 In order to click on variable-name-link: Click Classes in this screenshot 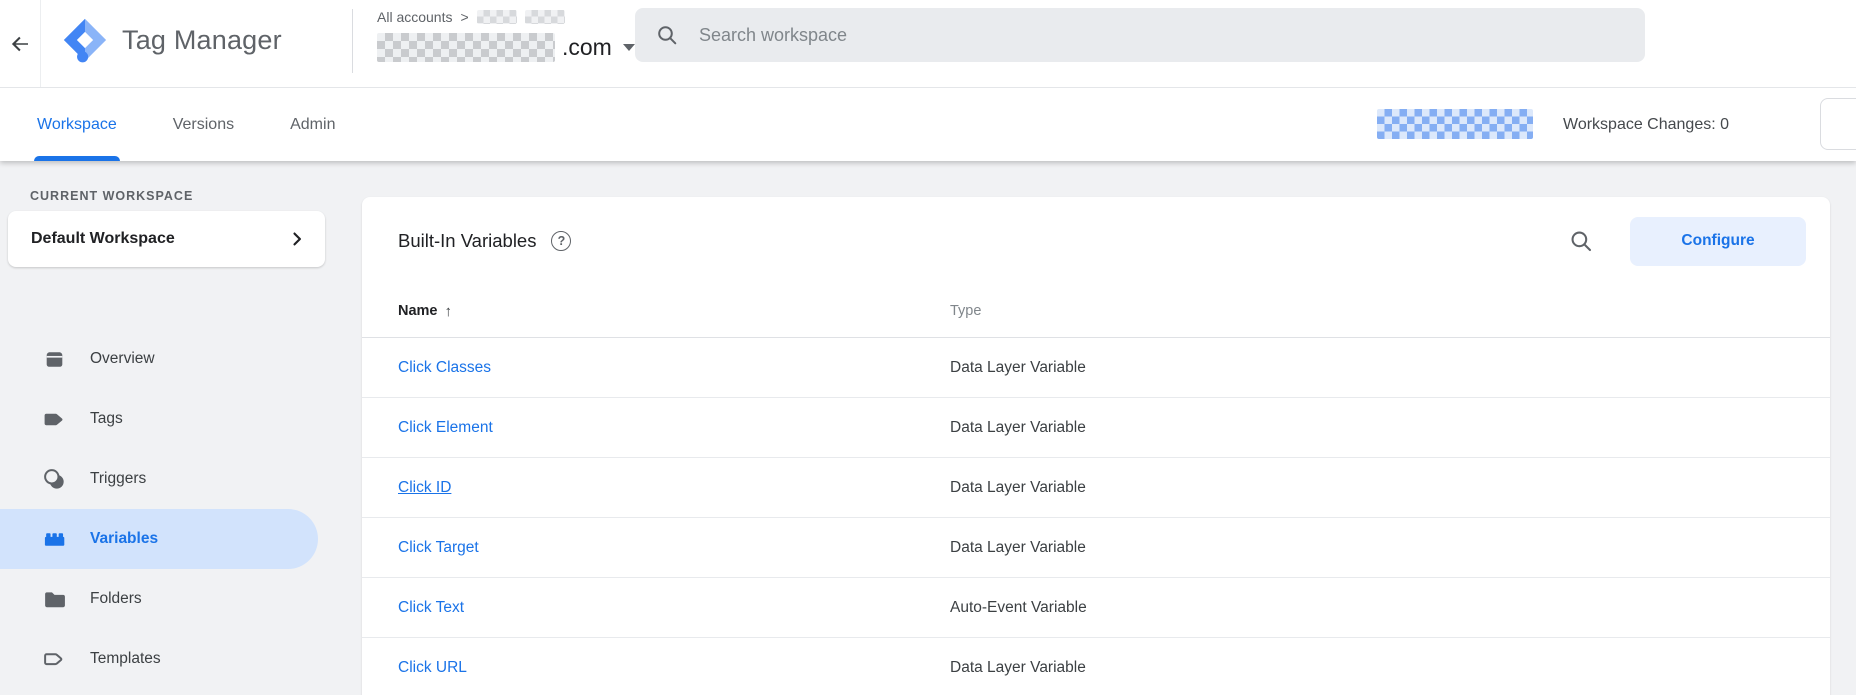, I will do `click(444, 368)`.